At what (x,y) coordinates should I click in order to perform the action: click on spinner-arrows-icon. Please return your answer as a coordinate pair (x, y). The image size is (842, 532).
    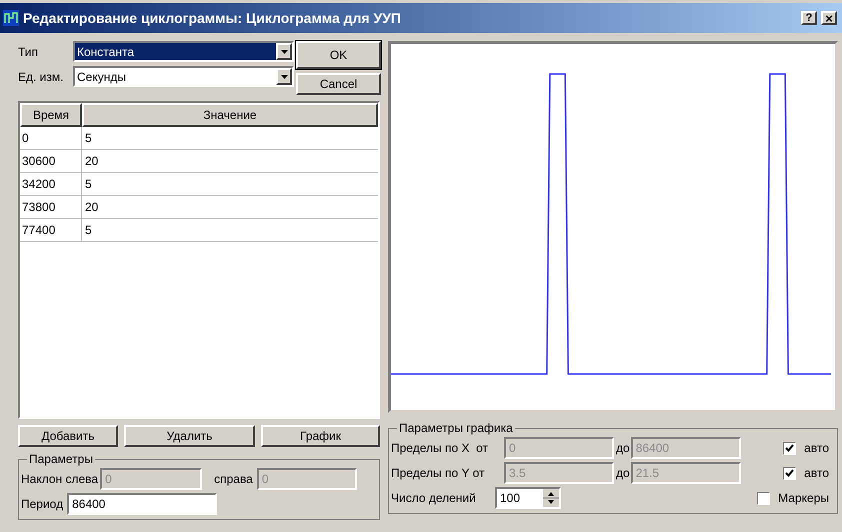
    Looking at the image, I should click on (551, 498).